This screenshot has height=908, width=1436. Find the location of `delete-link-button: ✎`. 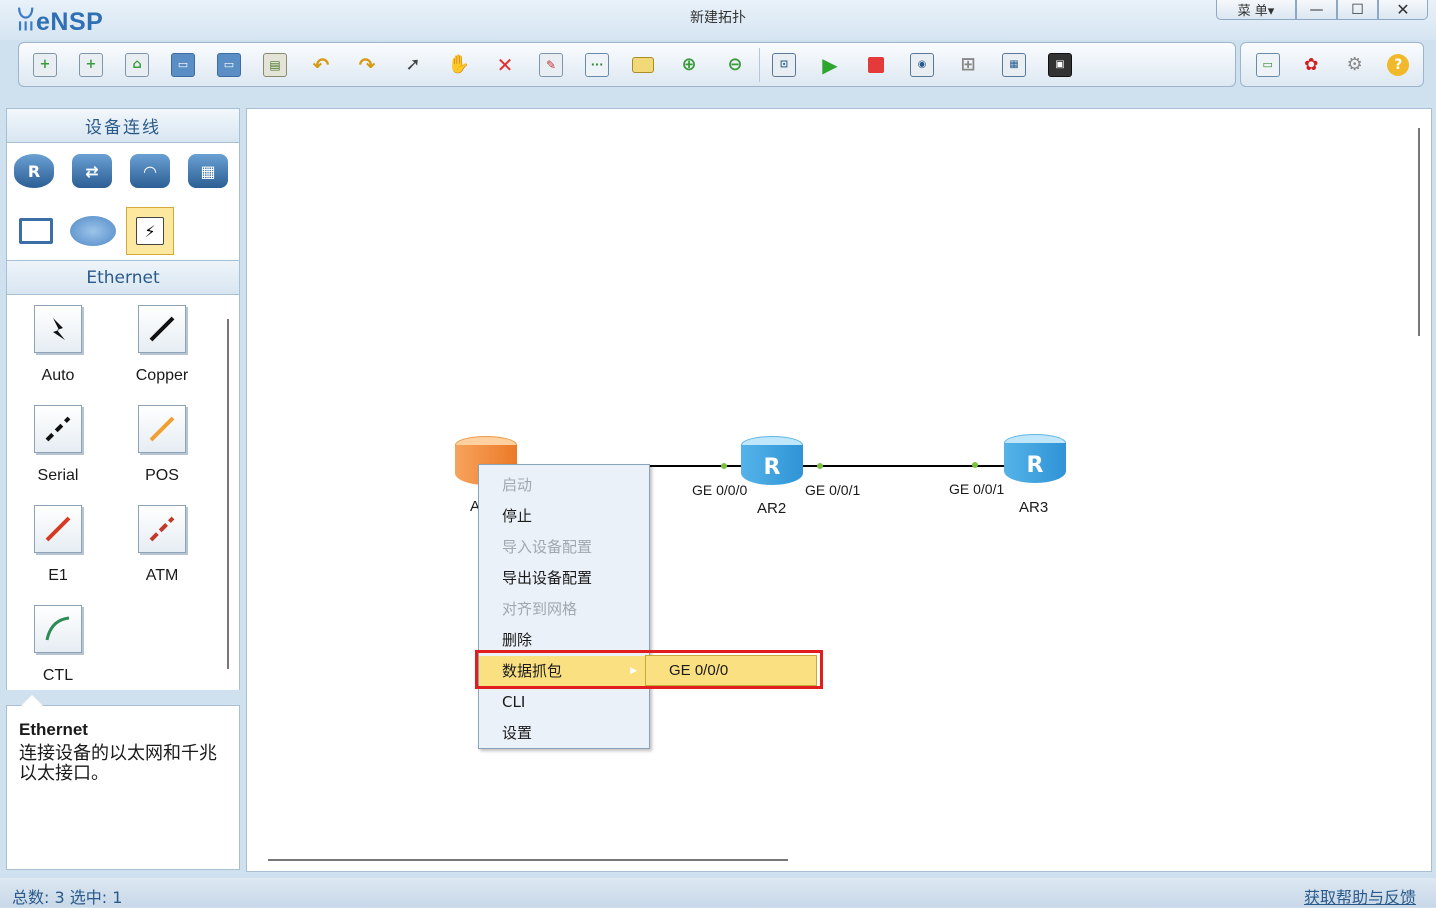

delete-link-button: ✎ is located at coordinates (551, 65).